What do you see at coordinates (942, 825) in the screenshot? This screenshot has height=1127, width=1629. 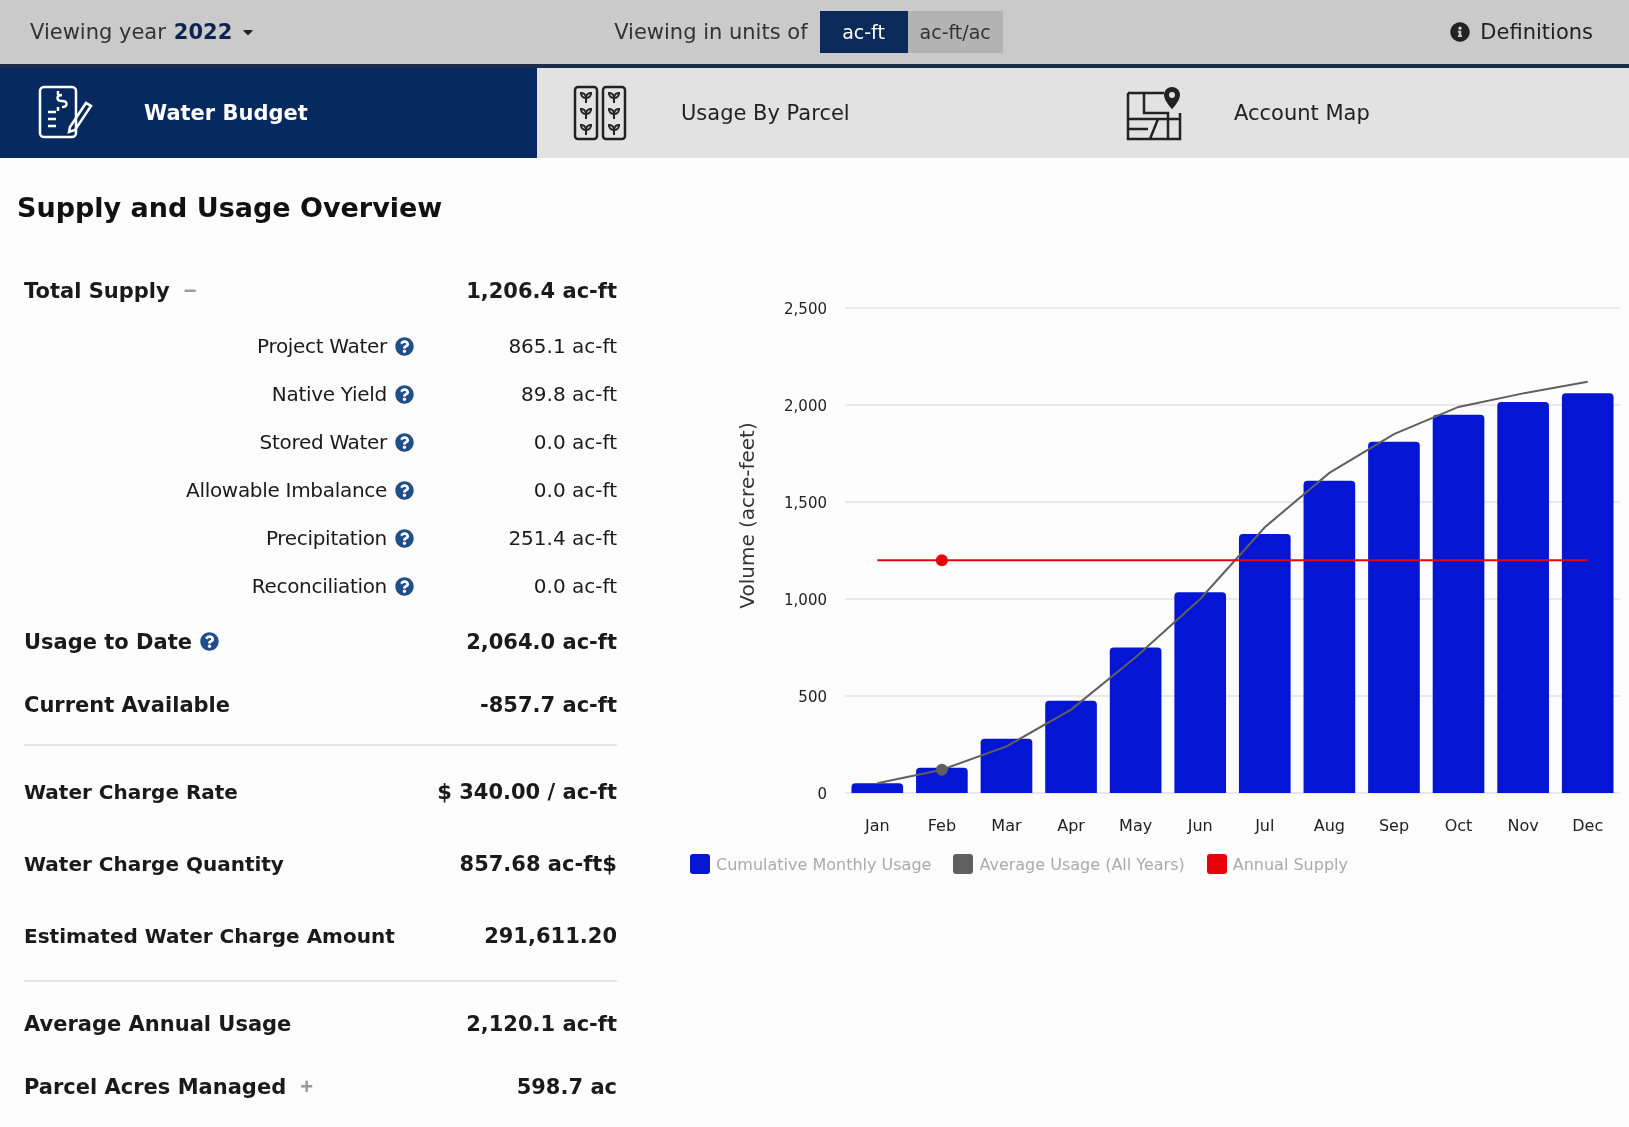 I see `month-label: Feb` at bounding box center [942, 825].